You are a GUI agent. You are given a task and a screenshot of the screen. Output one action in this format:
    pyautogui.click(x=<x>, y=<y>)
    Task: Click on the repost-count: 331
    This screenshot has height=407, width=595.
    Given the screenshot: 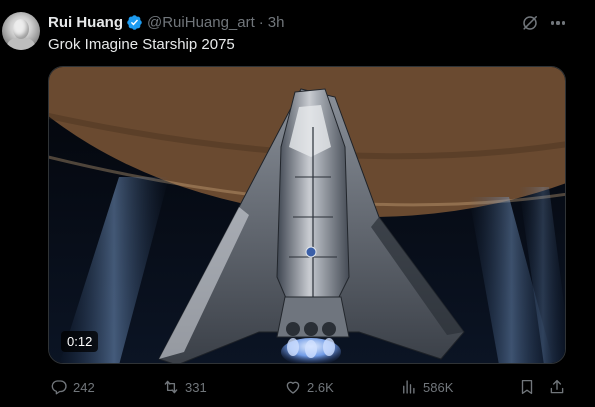 What is the action you would take?
    pyautogui.click(x=196, y=387)
    